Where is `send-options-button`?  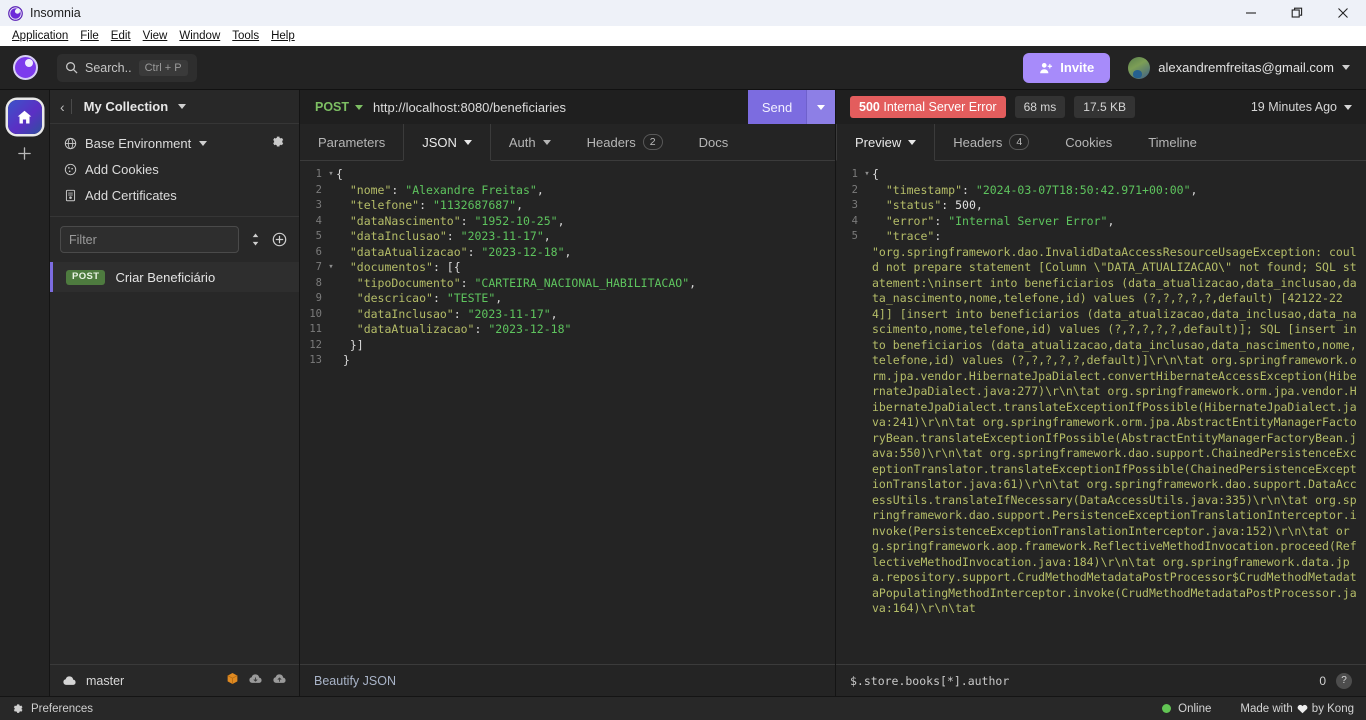 send-options-button is located at coordinates (820, 107).